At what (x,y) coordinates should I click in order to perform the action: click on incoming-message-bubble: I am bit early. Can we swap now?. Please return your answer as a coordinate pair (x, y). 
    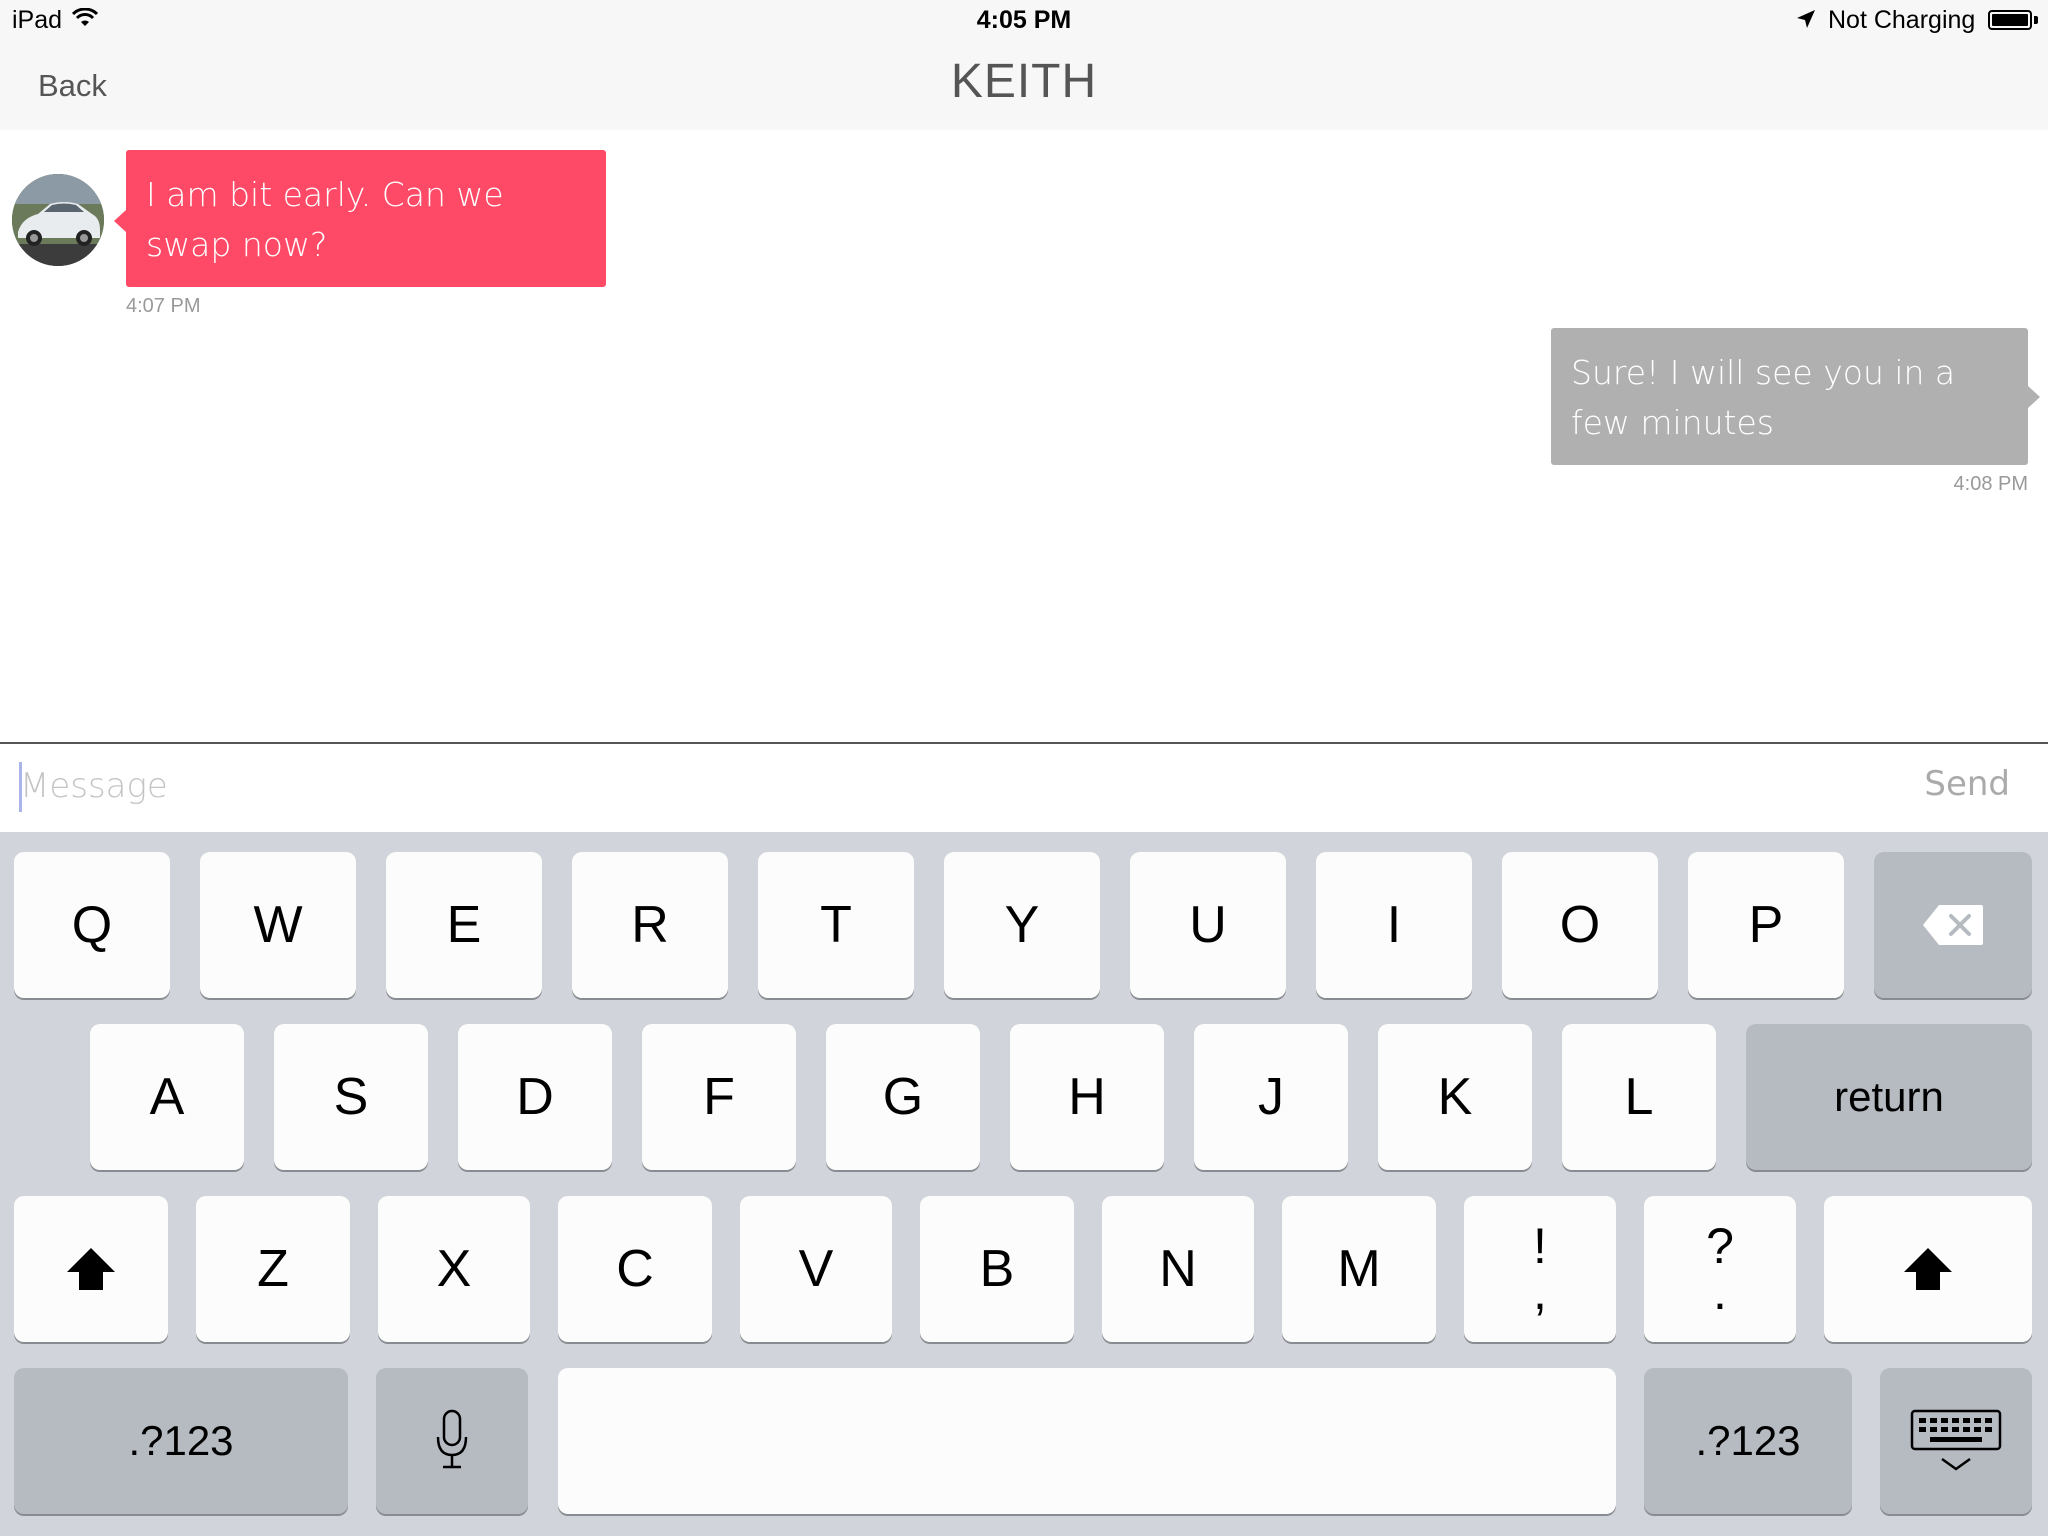
    Looking at the image, I should click on (366, 218).